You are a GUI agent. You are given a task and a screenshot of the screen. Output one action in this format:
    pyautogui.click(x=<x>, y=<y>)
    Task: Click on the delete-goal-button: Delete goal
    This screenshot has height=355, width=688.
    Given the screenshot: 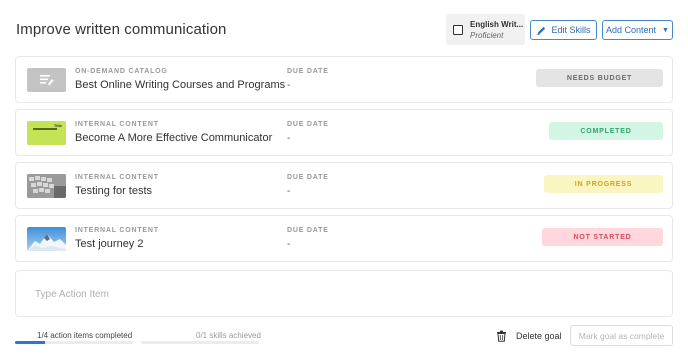 What is the action you would take?
    pyautogui.click(x=539, y=336)
    